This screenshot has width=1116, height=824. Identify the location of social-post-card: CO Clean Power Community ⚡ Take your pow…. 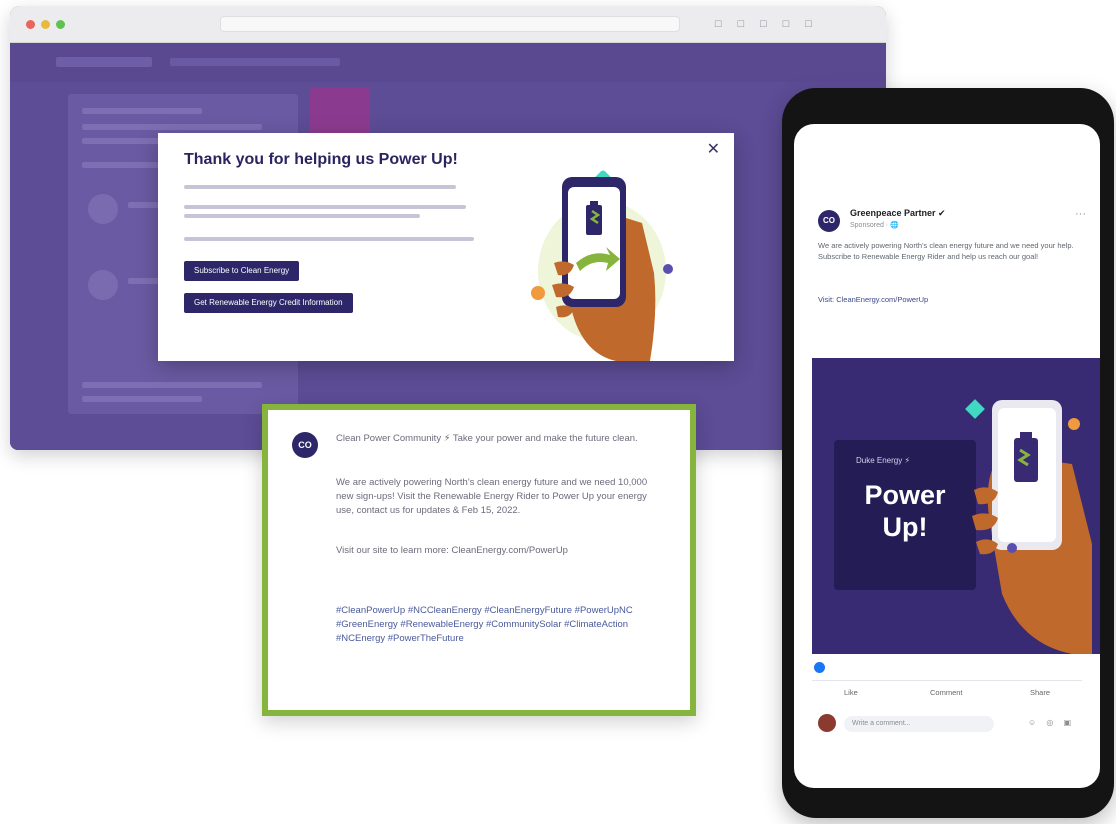
(479, 560).